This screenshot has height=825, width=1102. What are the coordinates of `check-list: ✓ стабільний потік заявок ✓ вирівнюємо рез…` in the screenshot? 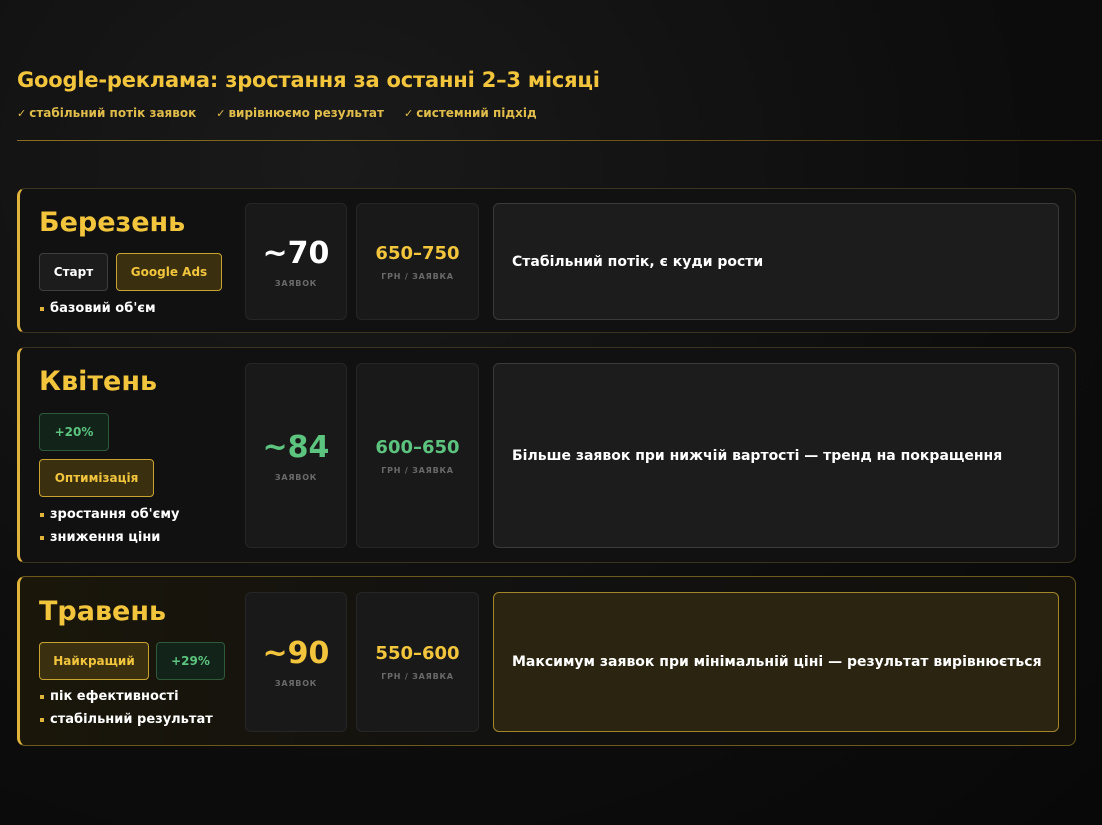 It's located at (551, 113).